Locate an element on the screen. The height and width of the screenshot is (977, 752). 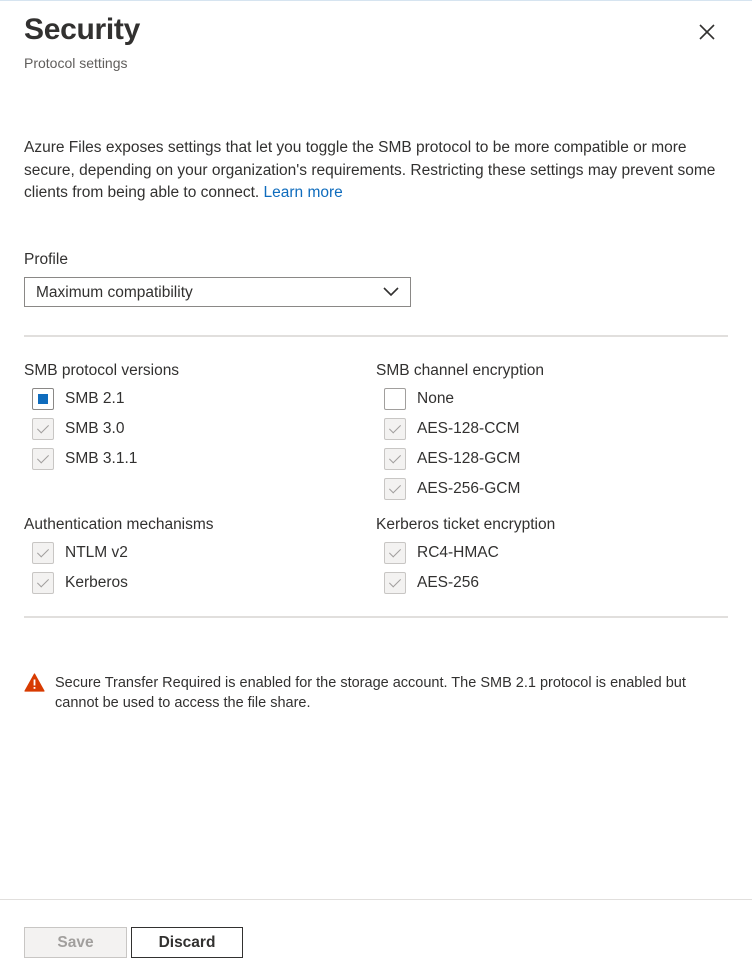
checkbox-aes-256: AES-256 is located at coordinates (427, 583).